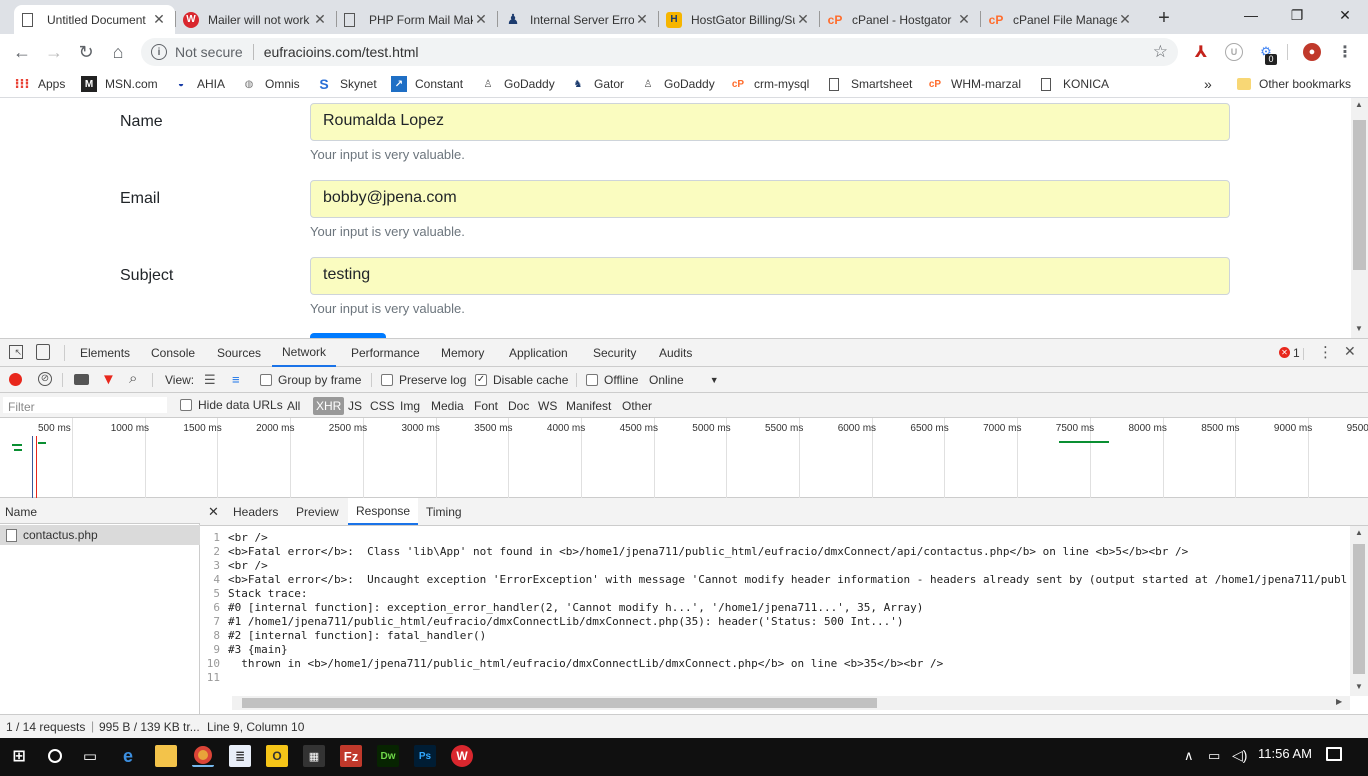 This screenshot has height=776, width=1368. I want to click on w-logo-icon: W, so click(462, 756).